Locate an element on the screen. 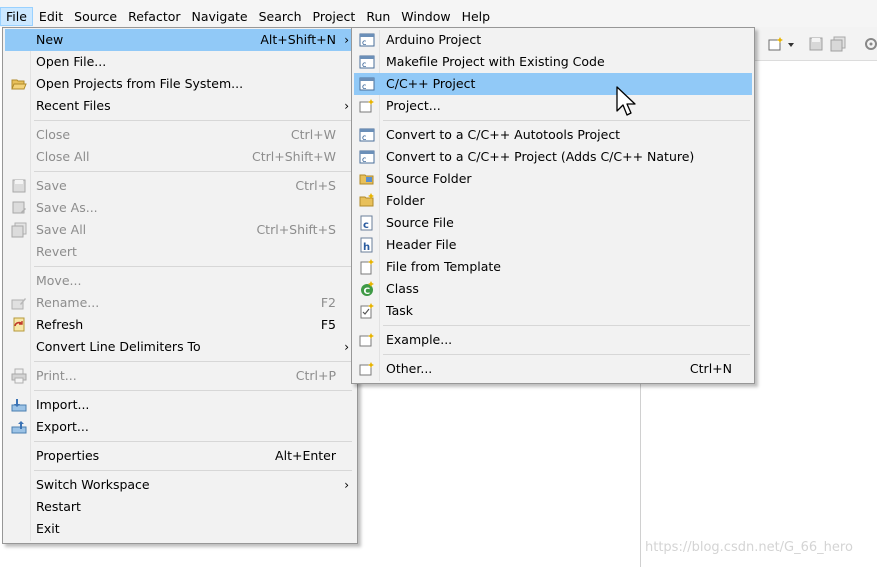 This screenshot has height=567, width=877. menu-item-label: Source Folder is located at coordinates (429, 178).